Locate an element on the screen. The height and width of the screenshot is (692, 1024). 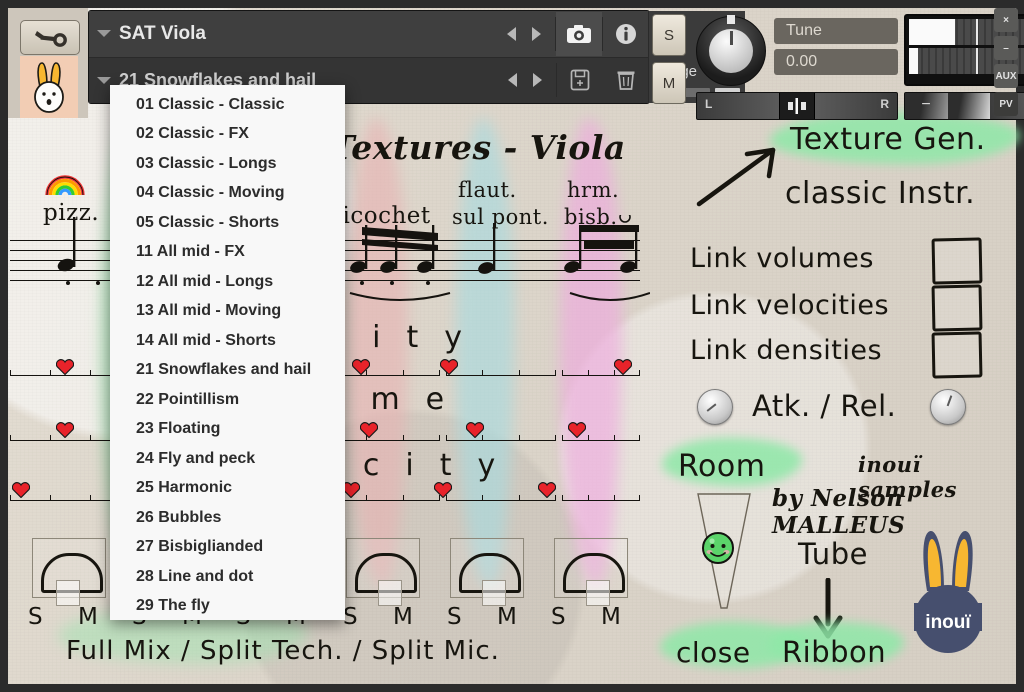
delete-icon is located at coordinates (626, 80).